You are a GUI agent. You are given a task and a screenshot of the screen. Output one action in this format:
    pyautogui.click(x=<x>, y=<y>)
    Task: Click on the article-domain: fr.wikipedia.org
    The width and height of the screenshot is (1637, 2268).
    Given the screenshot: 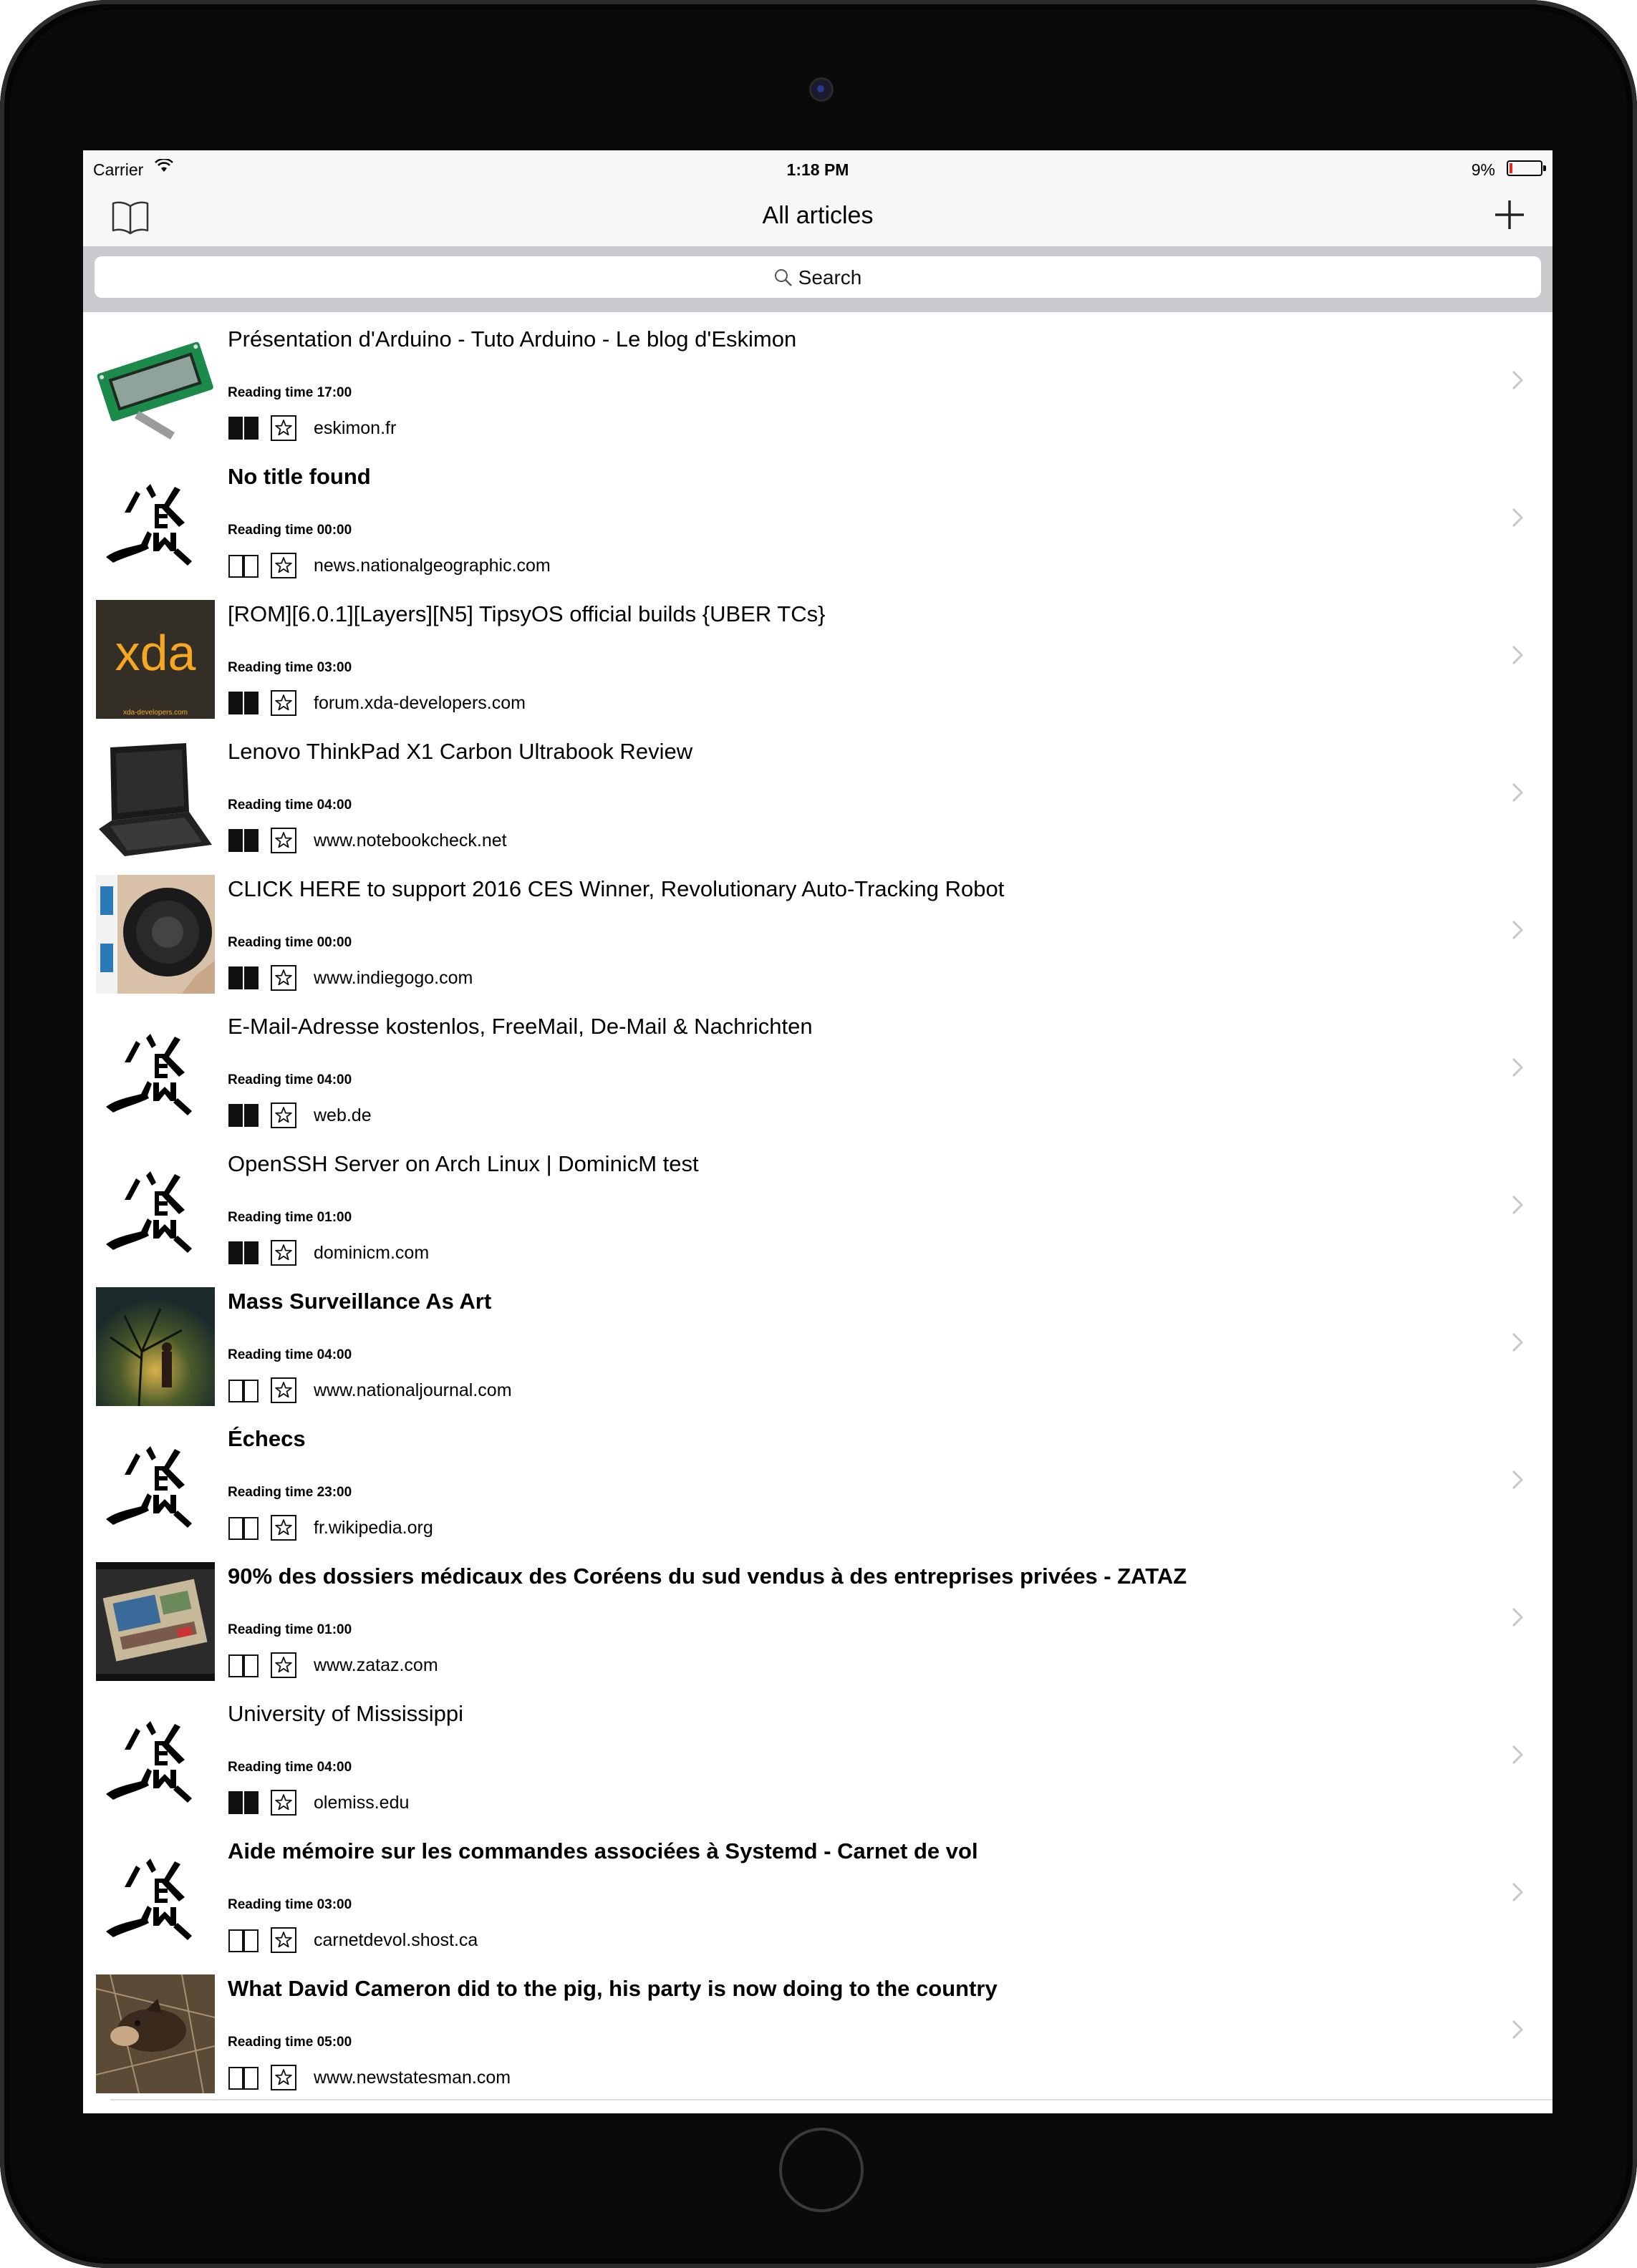 What is the action you would take?
    pyautogui.click(x=374, y=1528)
    